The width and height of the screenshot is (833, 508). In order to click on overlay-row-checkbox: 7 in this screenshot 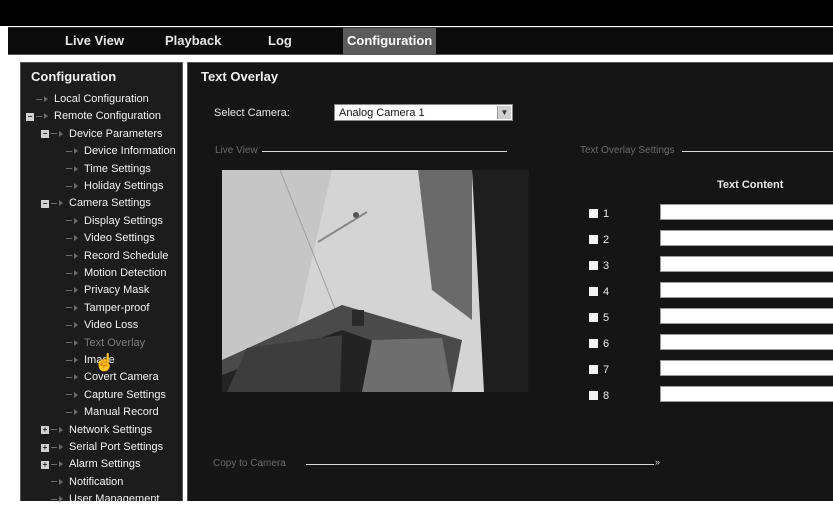, I will do `click(599, 370)`.